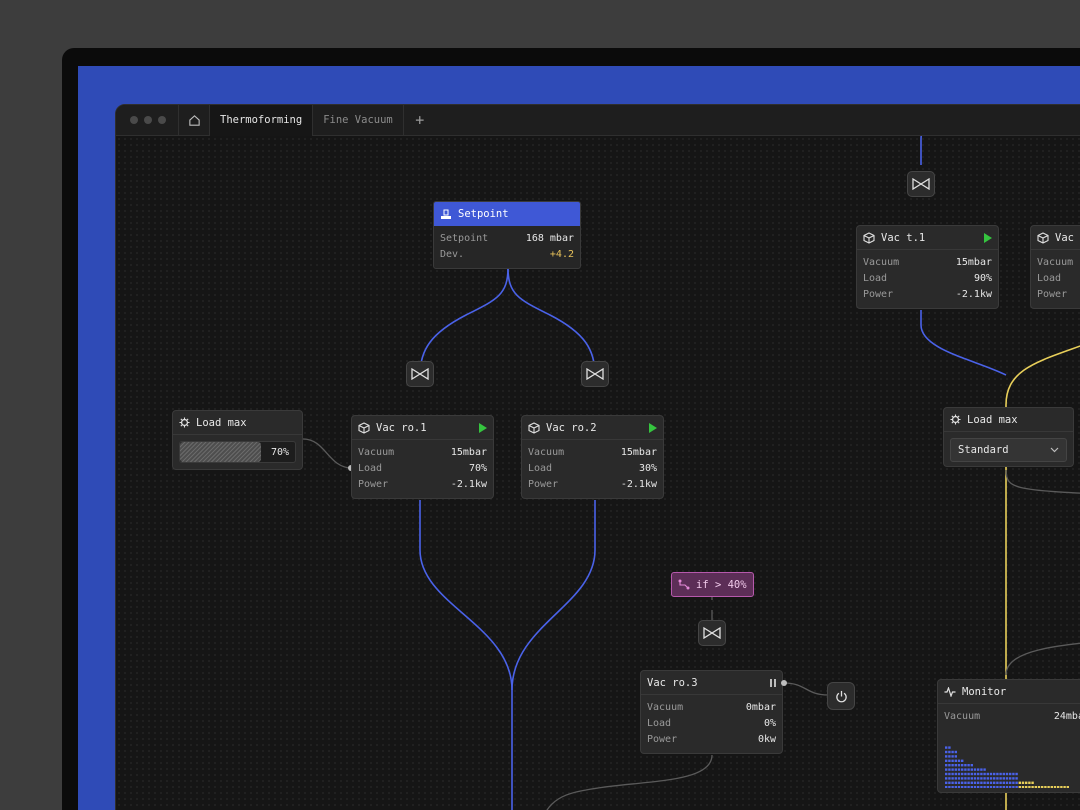  Describe the element at coordinates (262, 120) in the screenshot. I see `tab-thermoforming: Thermoforming` at that location.